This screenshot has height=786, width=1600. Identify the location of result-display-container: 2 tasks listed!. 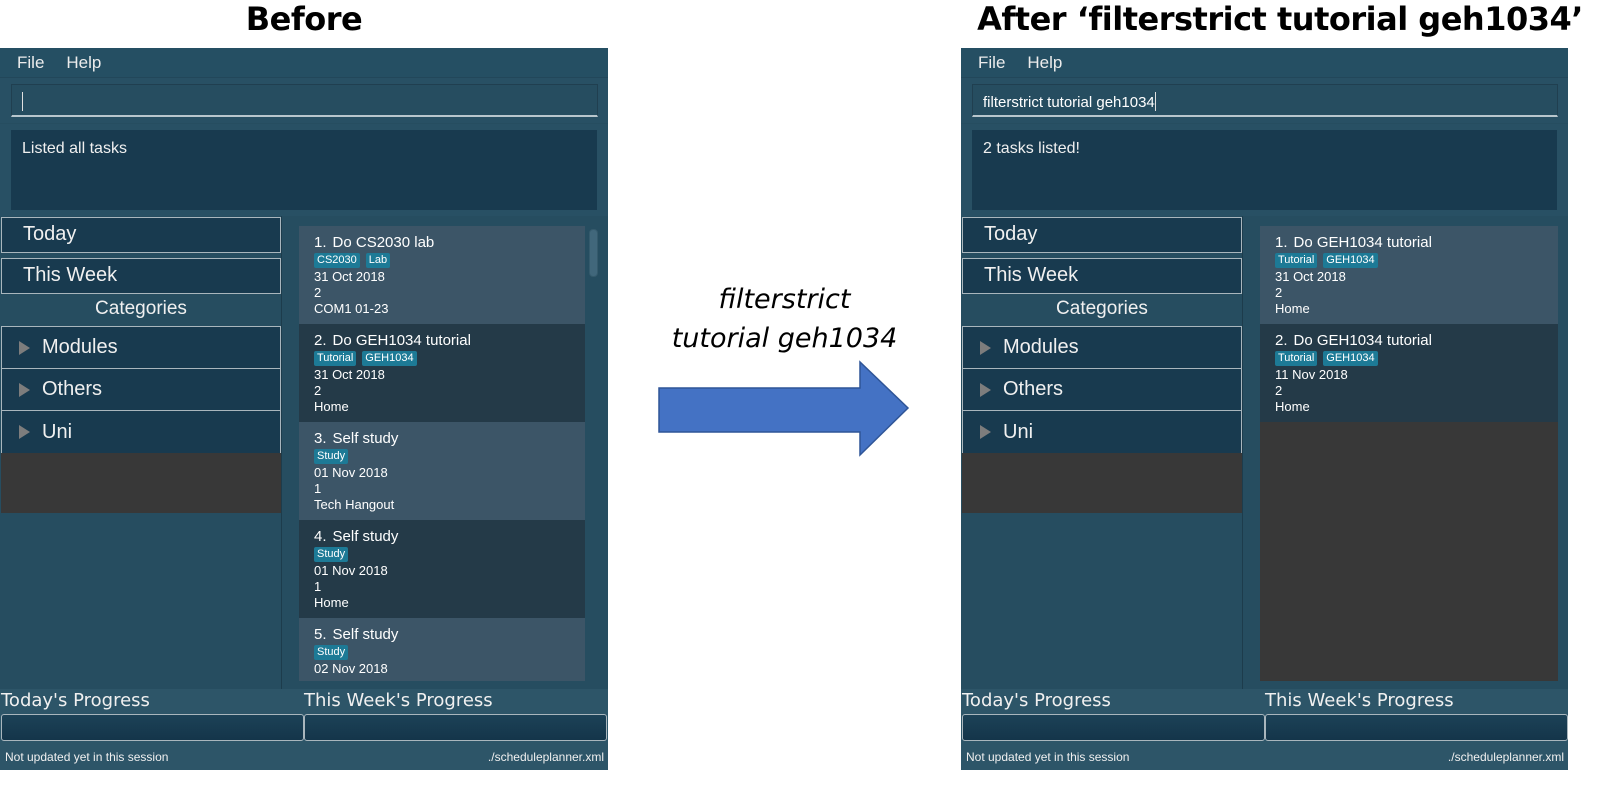
(1264, 170).